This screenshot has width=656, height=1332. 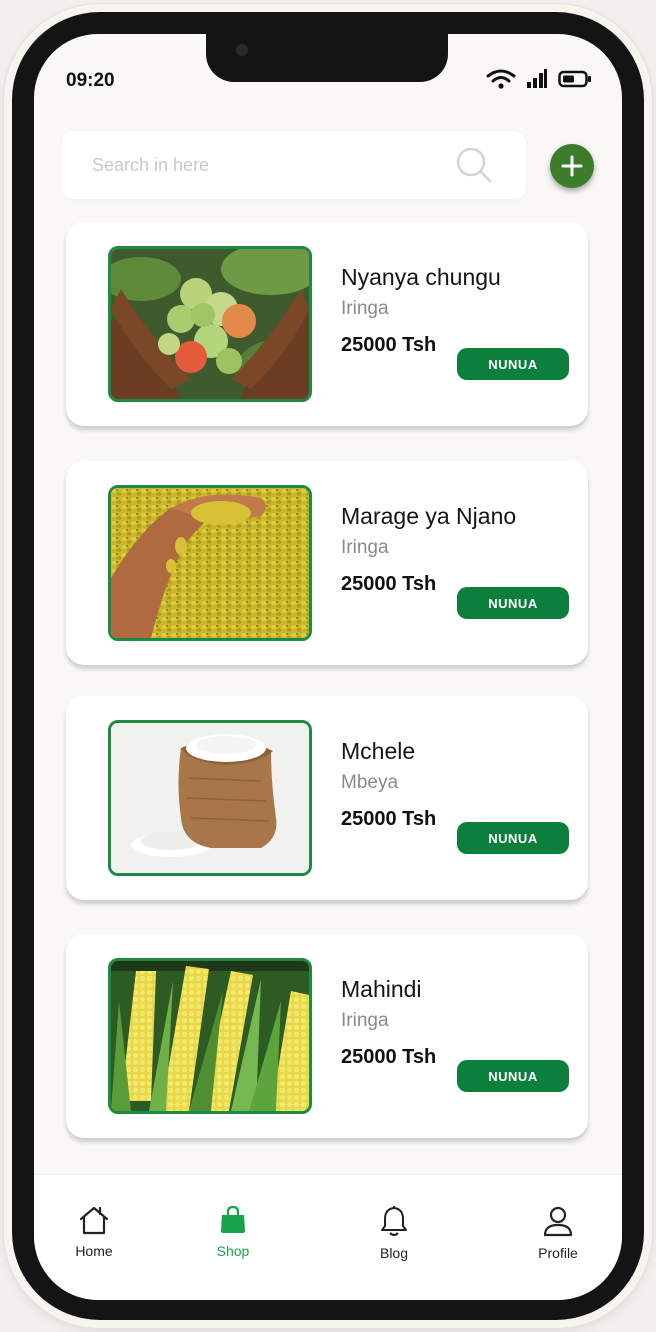 I want to click on nav-label: Blog, so click(x=394, y=1253).